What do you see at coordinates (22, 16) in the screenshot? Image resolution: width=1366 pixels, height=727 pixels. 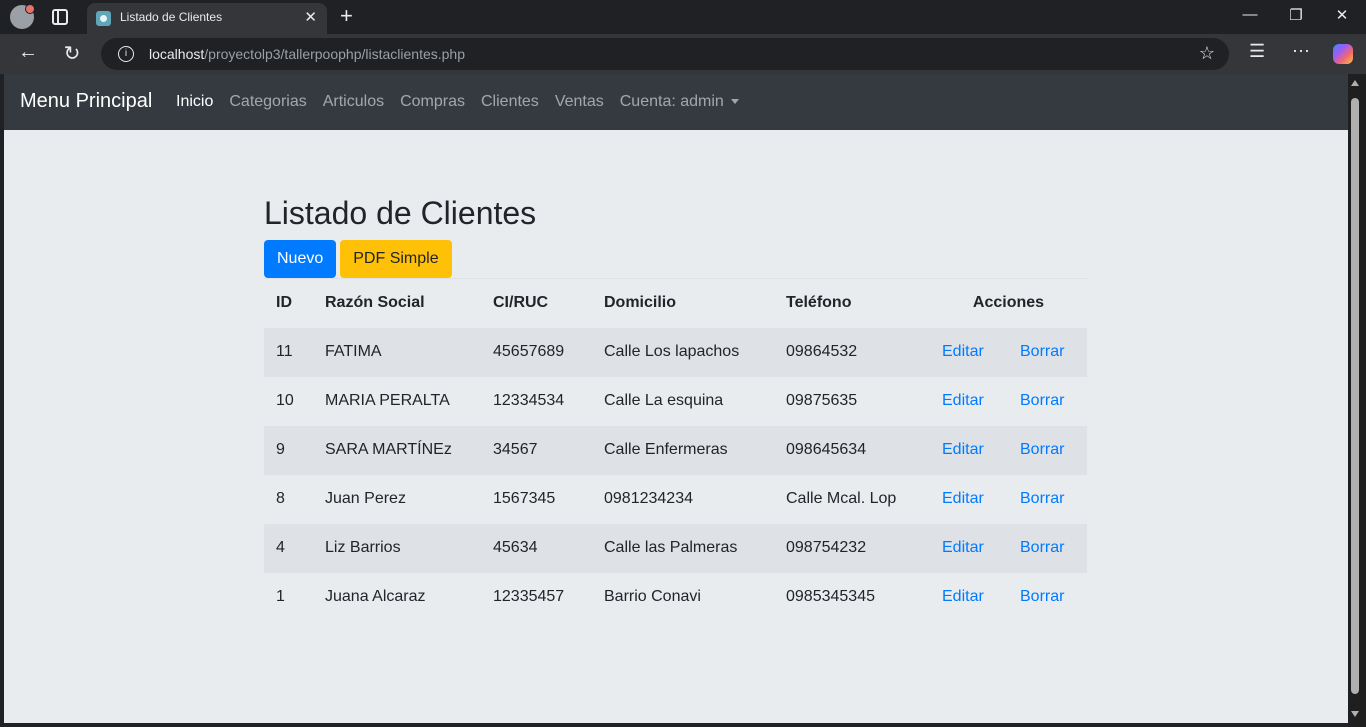 I see `profile-avatar-icon` at bounding box center [22, 16].